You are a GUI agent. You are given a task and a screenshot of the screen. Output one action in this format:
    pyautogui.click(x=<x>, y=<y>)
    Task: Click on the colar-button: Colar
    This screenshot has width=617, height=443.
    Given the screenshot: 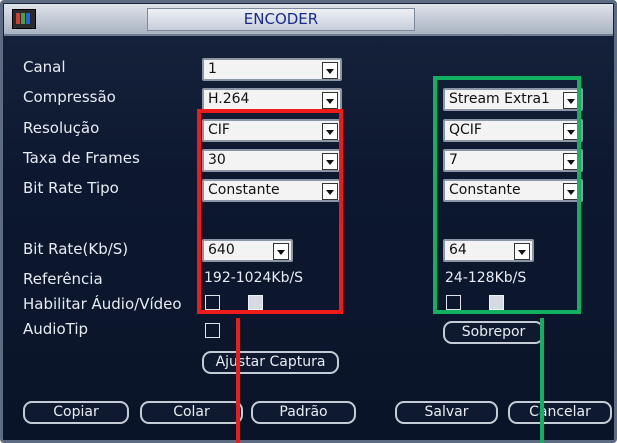 What is the action you would take?
    pyautogui.click(x=191, y=412)
    